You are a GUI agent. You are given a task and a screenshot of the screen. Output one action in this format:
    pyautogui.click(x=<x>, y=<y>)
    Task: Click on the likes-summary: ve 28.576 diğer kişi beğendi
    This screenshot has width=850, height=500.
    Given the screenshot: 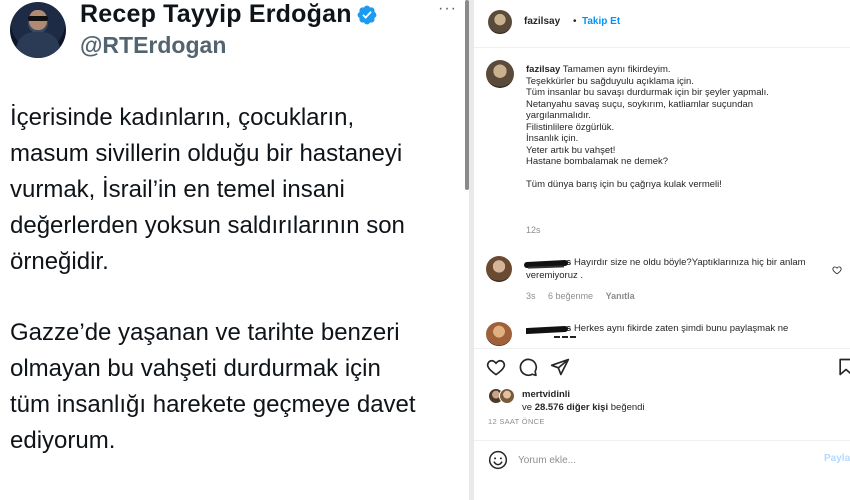 What is the action you would take?
    pyautogui.click(x=583, y=407)
    